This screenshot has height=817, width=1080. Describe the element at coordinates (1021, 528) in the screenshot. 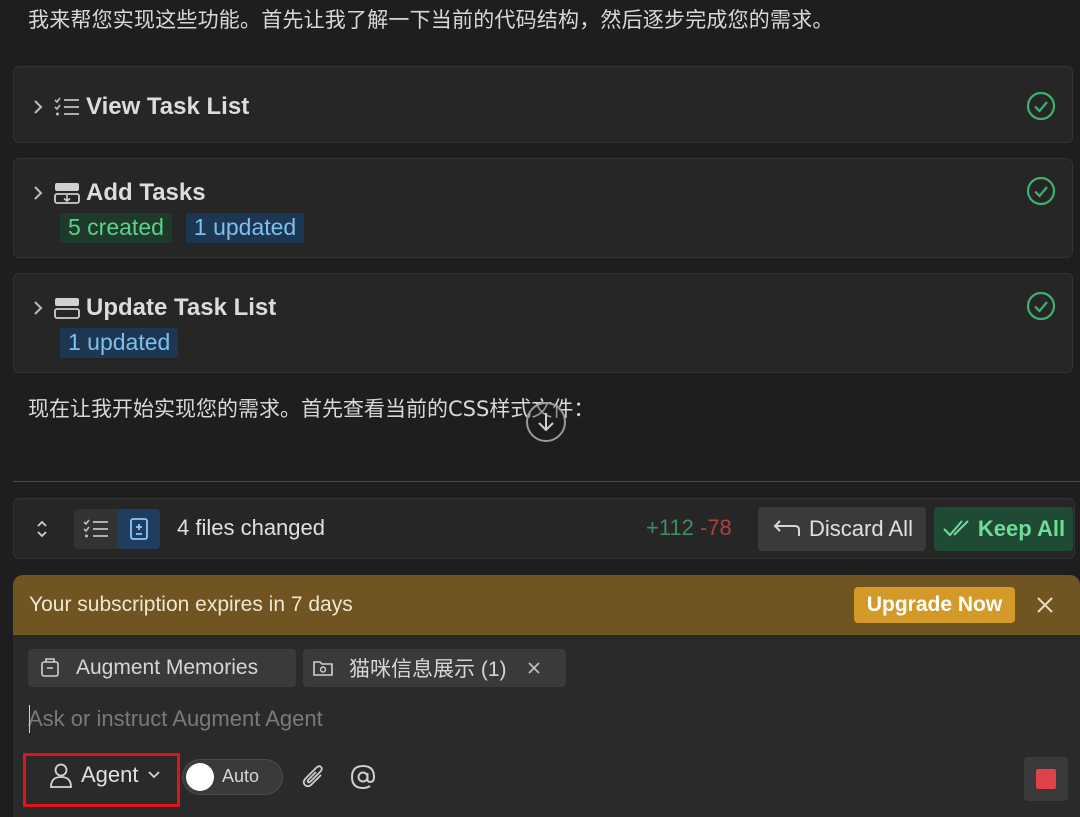

I see `keep-all-label: Keep All` at that location.